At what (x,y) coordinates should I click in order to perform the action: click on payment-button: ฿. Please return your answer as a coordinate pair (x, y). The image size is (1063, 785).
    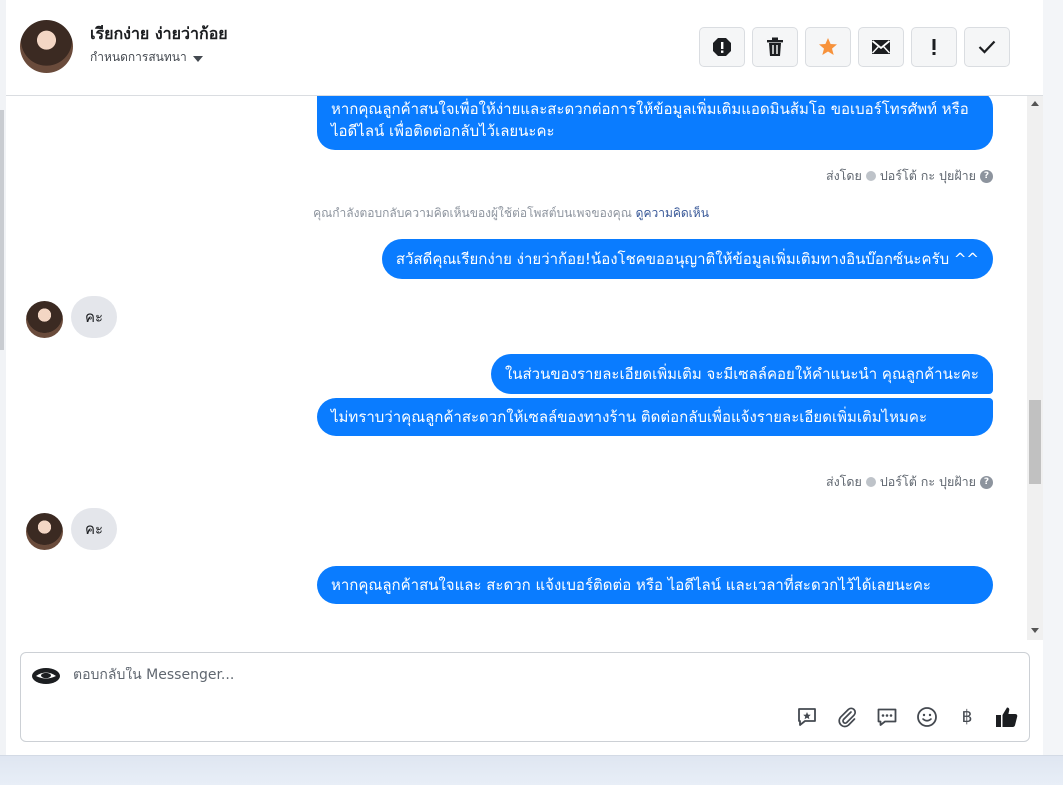
    Looking at the image, I should click on (967, 717).